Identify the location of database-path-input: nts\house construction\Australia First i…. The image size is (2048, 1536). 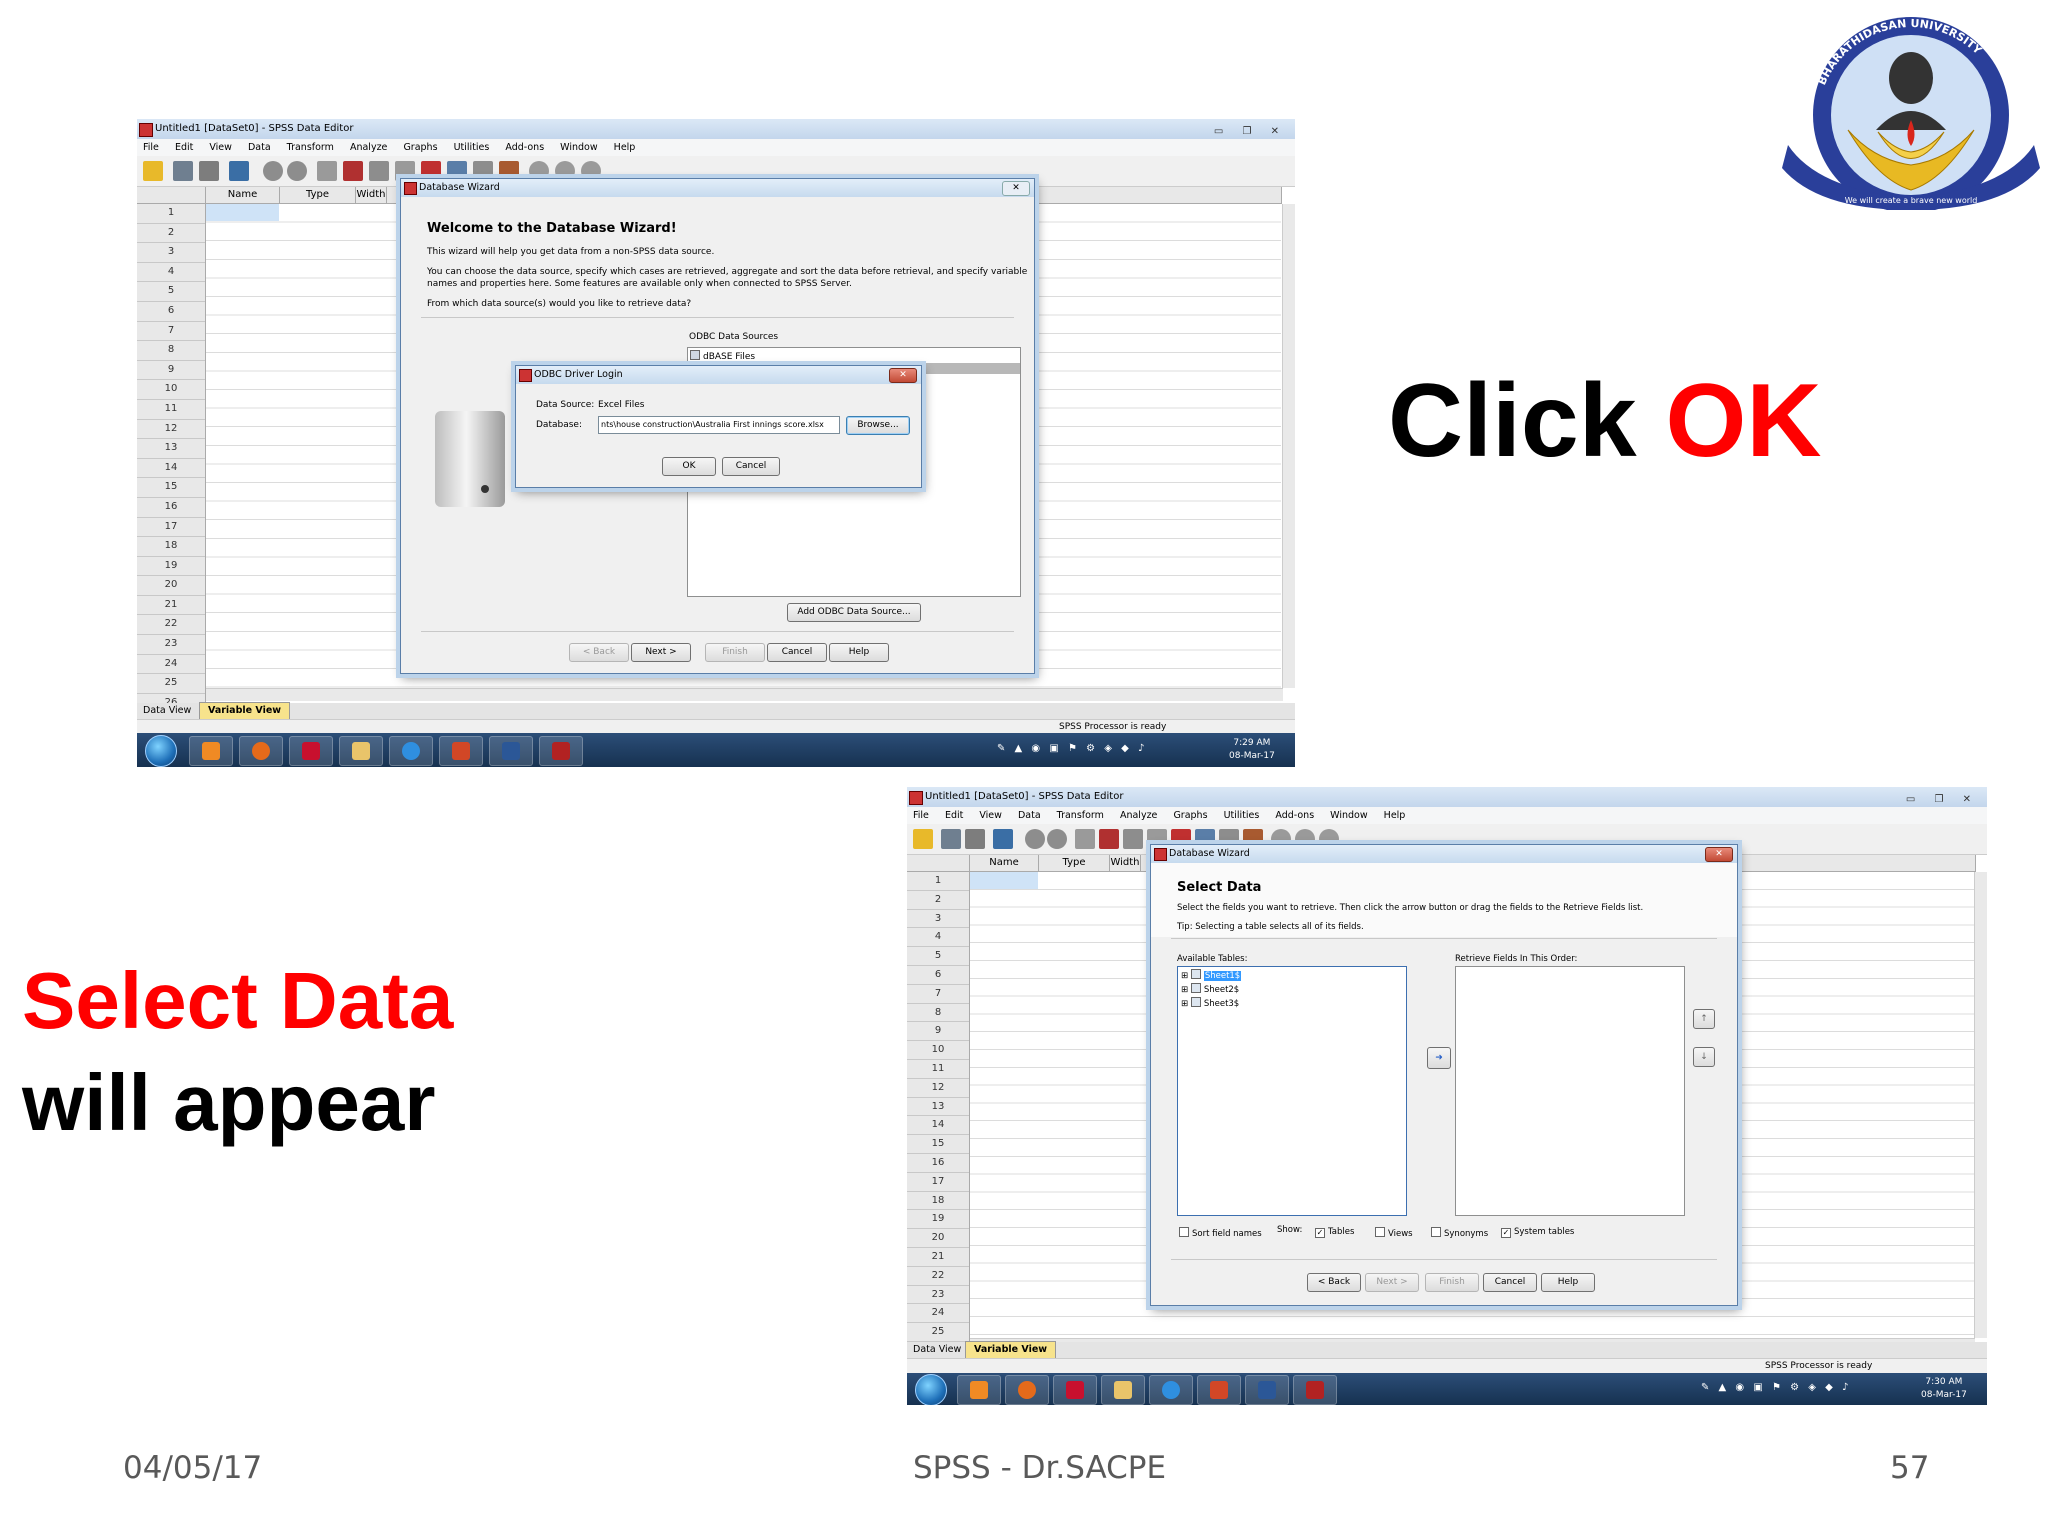
(719, 425).